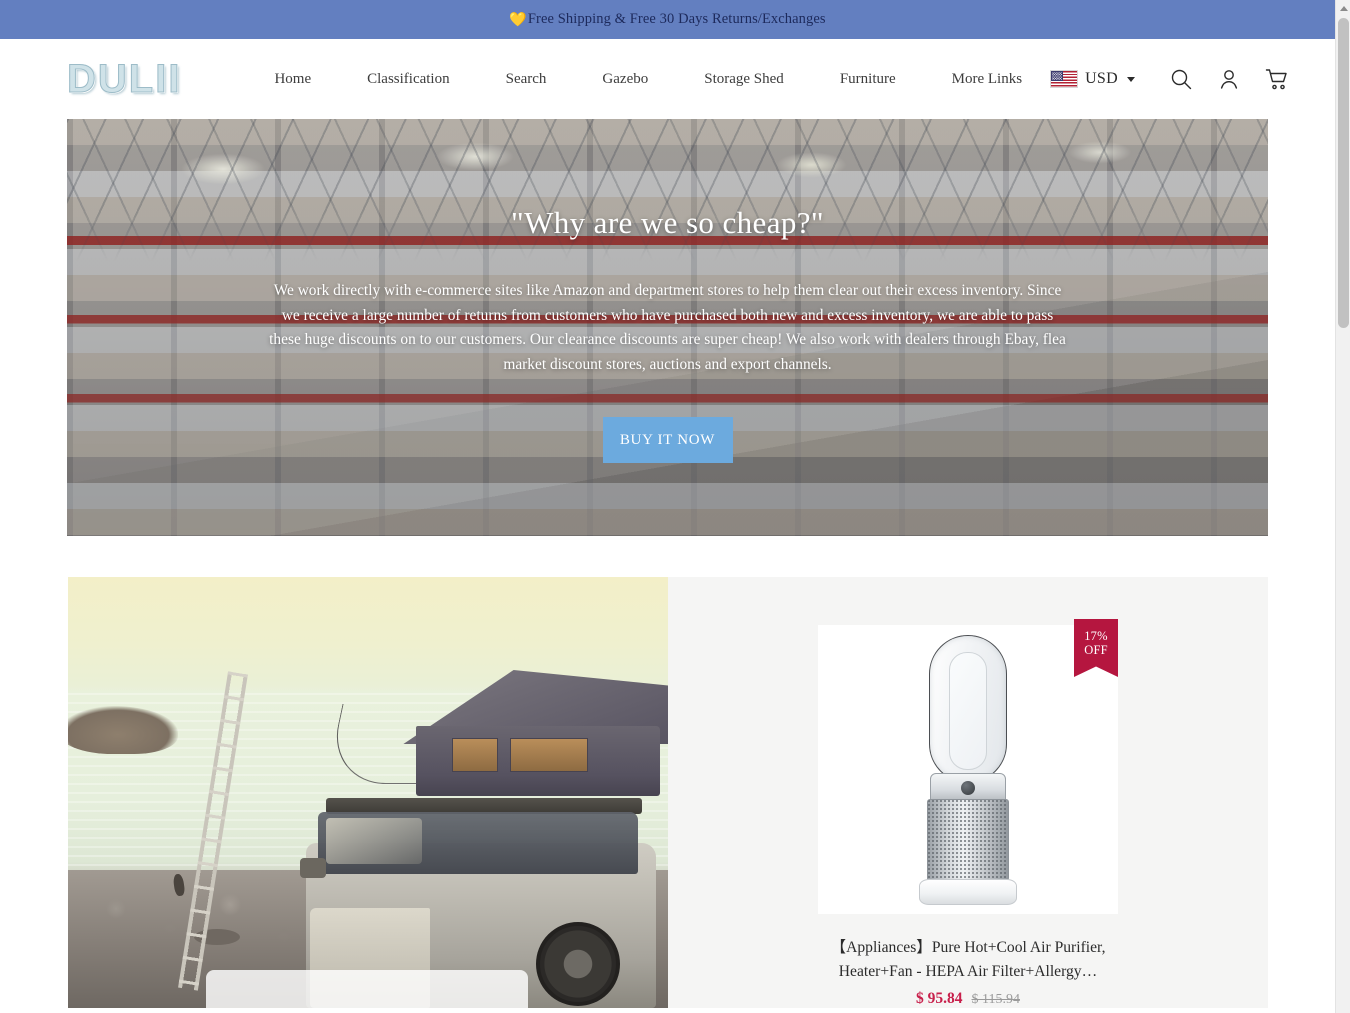 Image resolution: width=1350 pixels, height=1013 pixels. Describe the element at coordinates (968, 999) in the screenshot. I see `product-price: $ 95.84 $ 115.94` at that location.